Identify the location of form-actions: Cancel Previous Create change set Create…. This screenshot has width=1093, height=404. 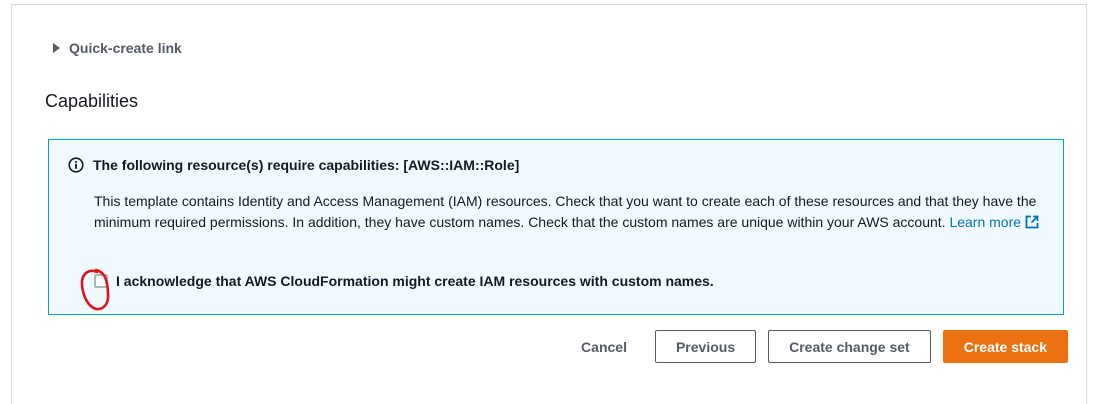
(816, 346).